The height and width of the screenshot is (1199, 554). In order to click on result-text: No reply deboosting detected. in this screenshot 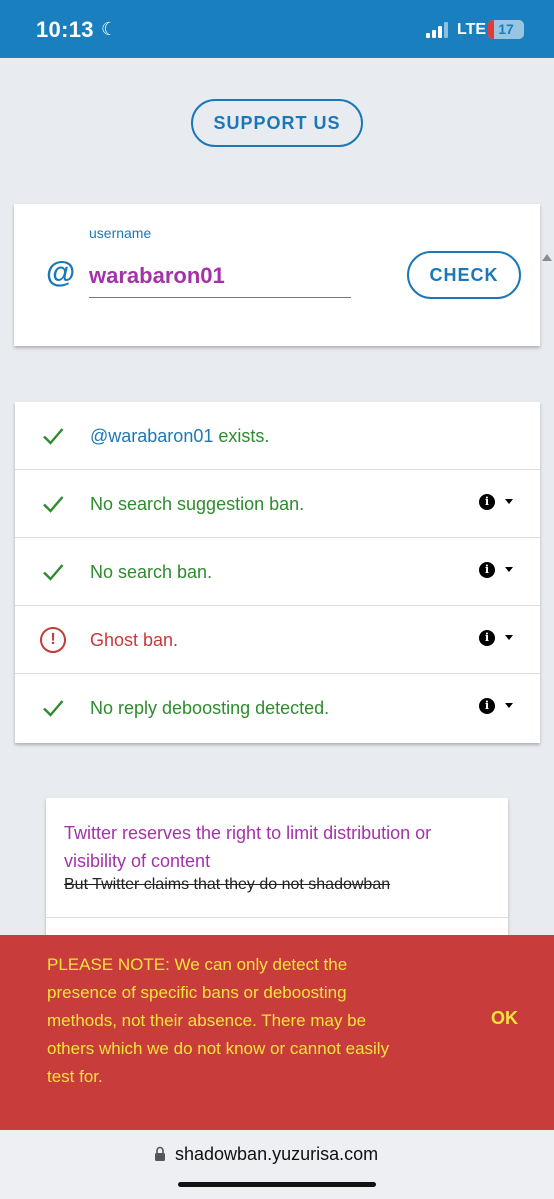, I will do `click(210, 708)`.